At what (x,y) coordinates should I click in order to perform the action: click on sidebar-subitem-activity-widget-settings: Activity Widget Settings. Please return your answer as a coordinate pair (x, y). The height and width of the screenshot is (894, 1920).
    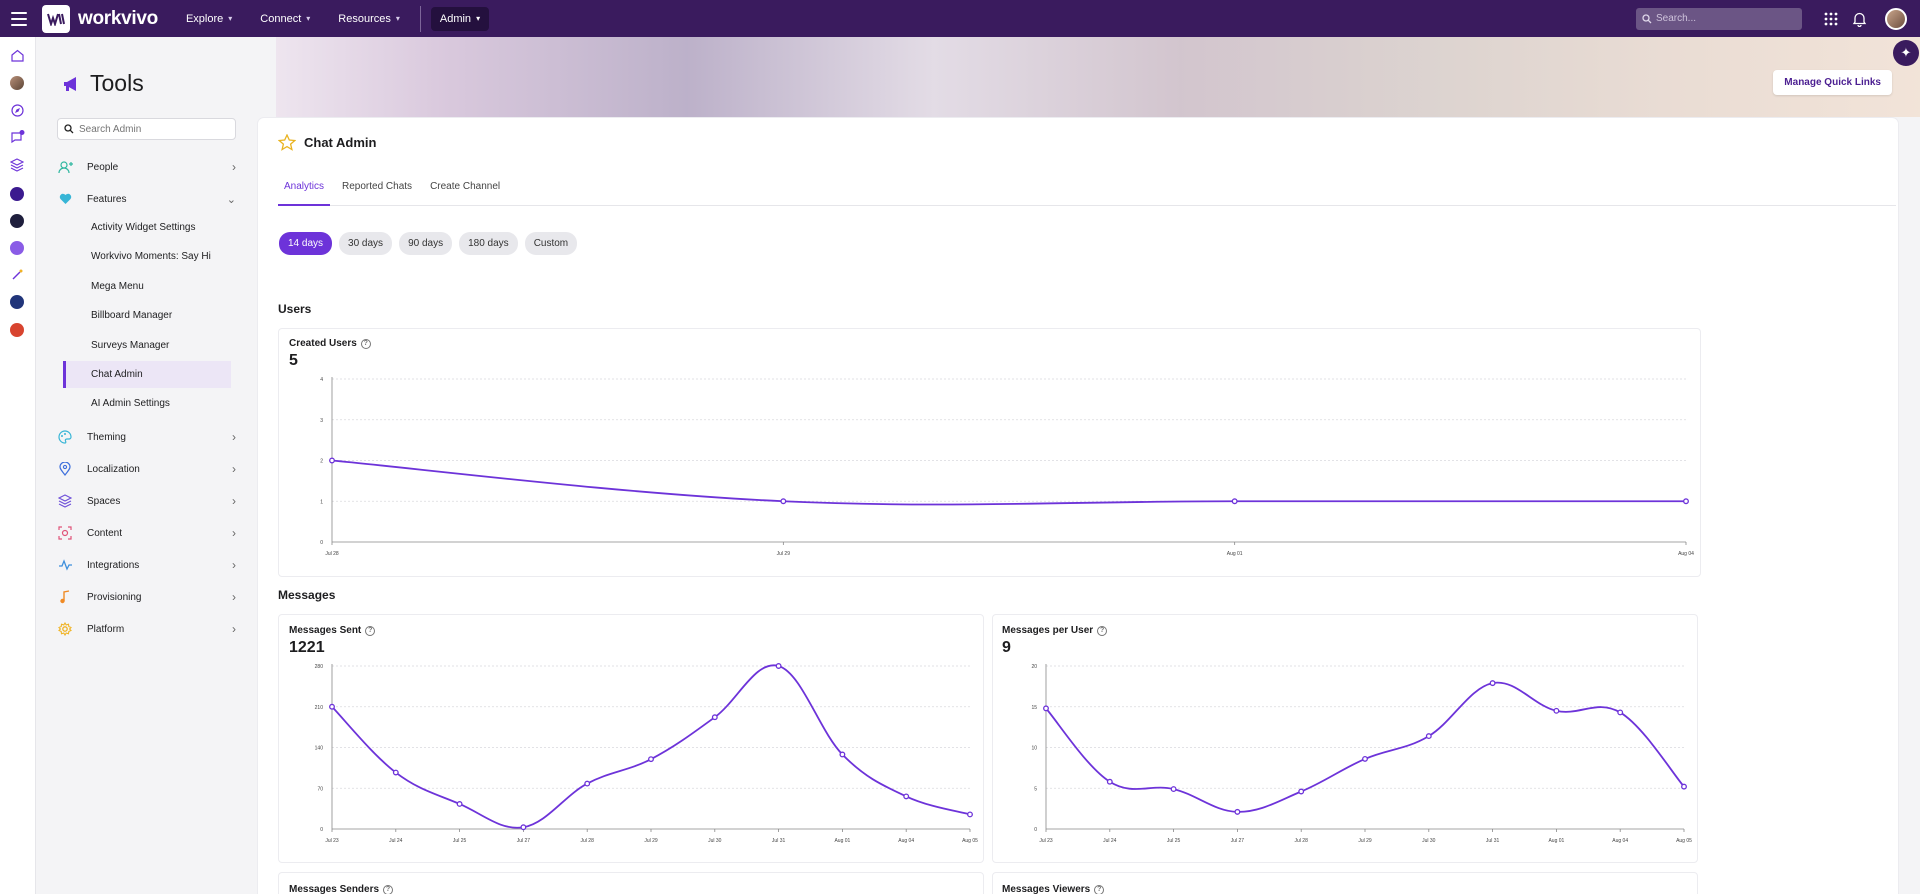
    Looking at the image, I should click on (147, 227).